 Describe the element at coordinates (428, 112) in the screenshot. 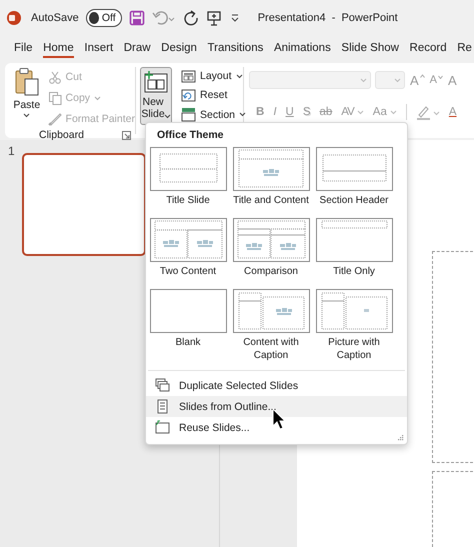

I see `highlighter-icon` at that location.